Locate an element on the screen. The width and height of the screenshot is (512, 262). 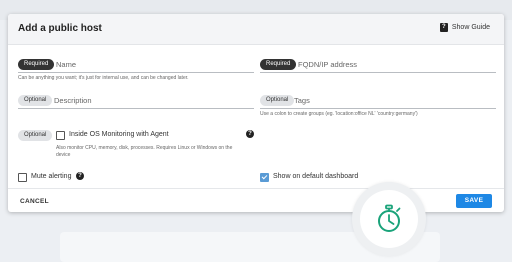
cancel-button: CANCEL is located at coordinates (34, 201).